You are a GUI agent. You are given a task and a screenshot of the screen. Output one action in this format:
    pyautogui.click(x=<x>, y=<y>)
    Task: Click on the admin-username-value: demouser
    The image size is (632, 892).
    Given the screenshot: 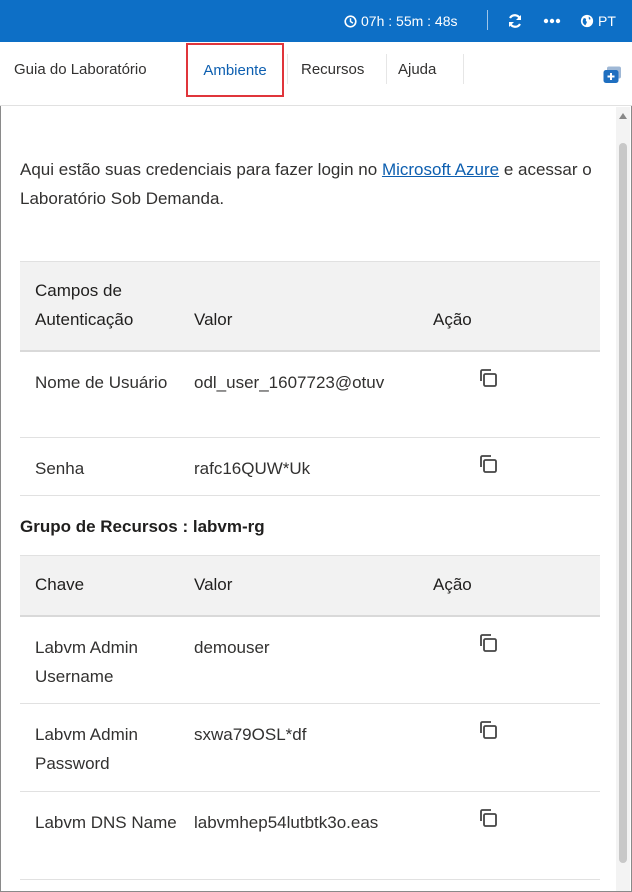 What is the action you would take?
    pyautogui.click(x=296, y=647)
    